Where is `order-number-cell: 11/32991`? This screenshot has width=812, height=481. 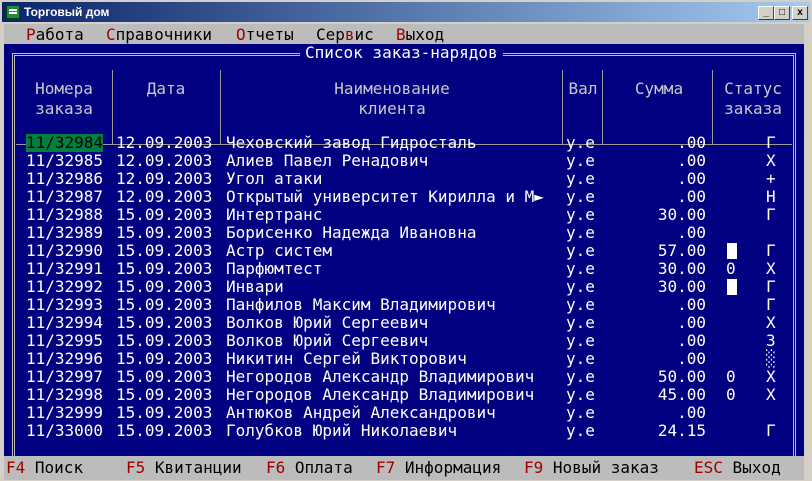
order-number-cell: 11/32991 is located at coordinates (65, 268).